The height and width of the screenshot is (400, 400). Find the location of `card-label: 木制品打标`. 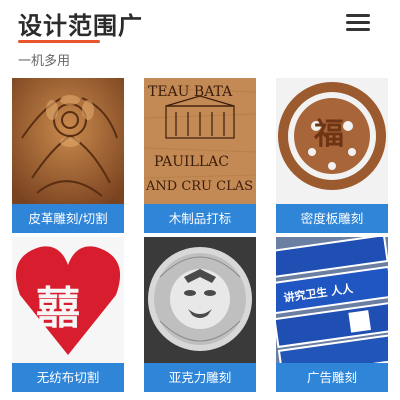

card-label: 木制品打标 is located at coordinates (200, 218).